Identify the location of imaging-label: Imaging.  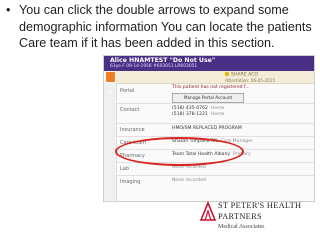
(130, 182).